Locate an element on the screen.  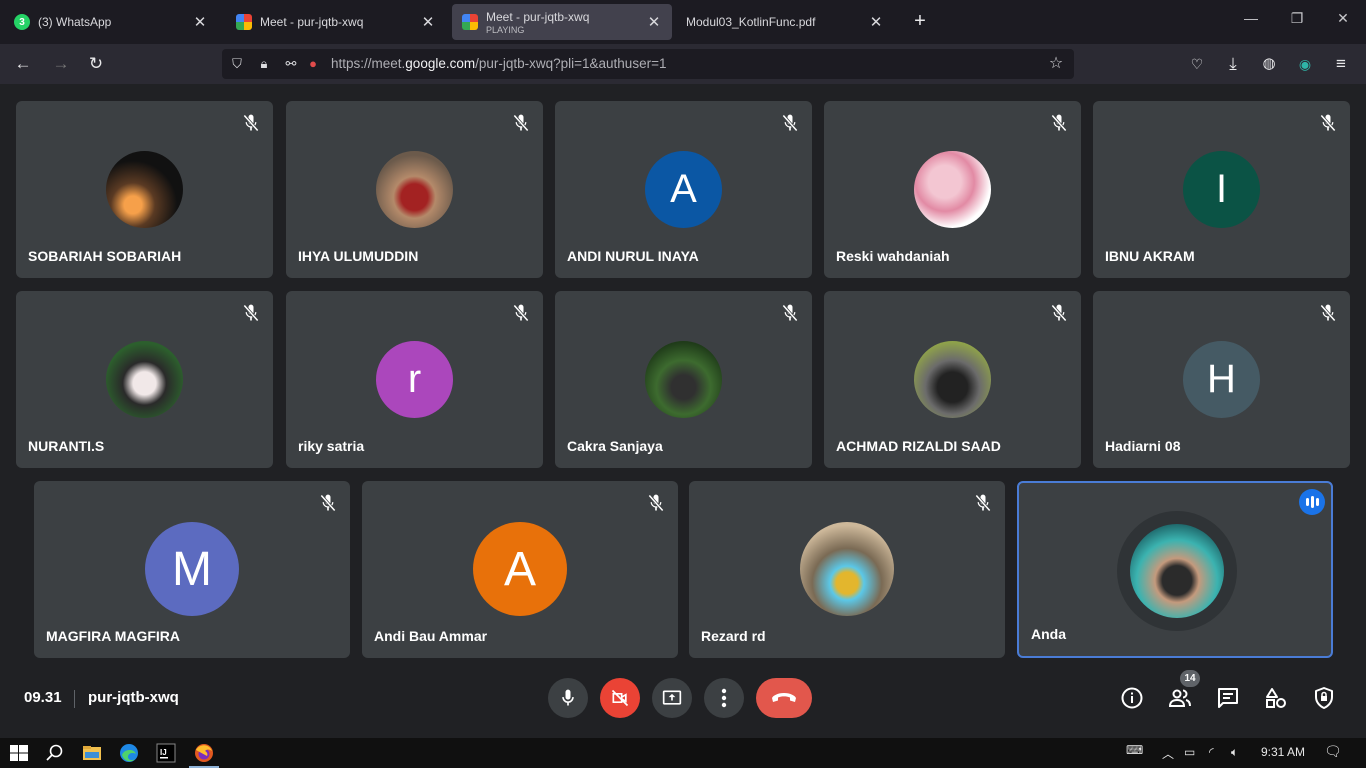
participant-name: Anda is located at coordinates (1048, 634).